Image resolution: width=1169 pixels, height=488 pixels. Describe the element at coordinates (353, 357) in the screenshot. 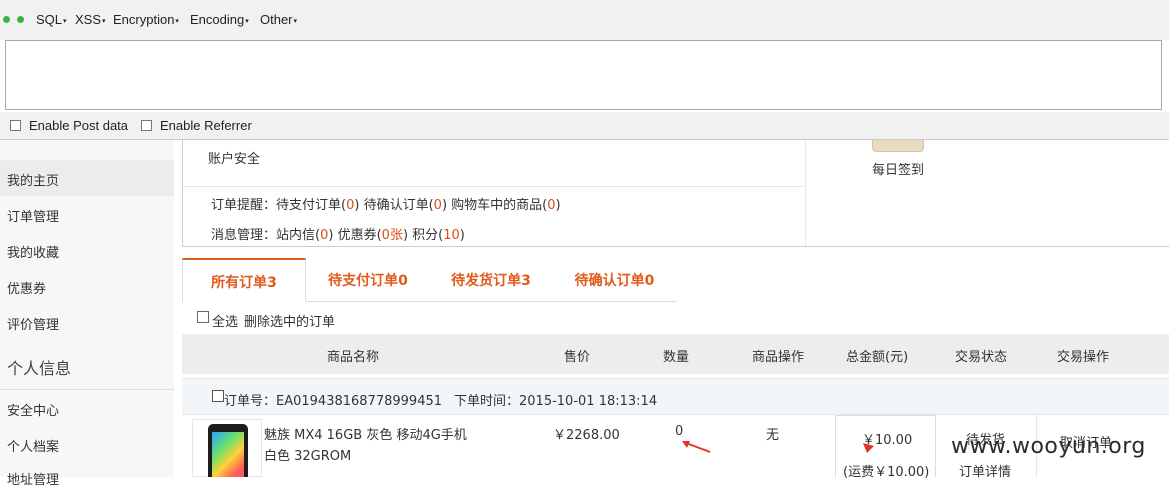

I see `header-product-name: 商品名称` at that location.